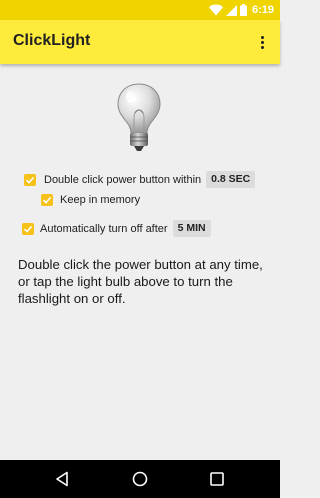 This screenshot has width=320, height=498. I want to click on keep-in-memory-row: Keep in memory, so click(90, 200).